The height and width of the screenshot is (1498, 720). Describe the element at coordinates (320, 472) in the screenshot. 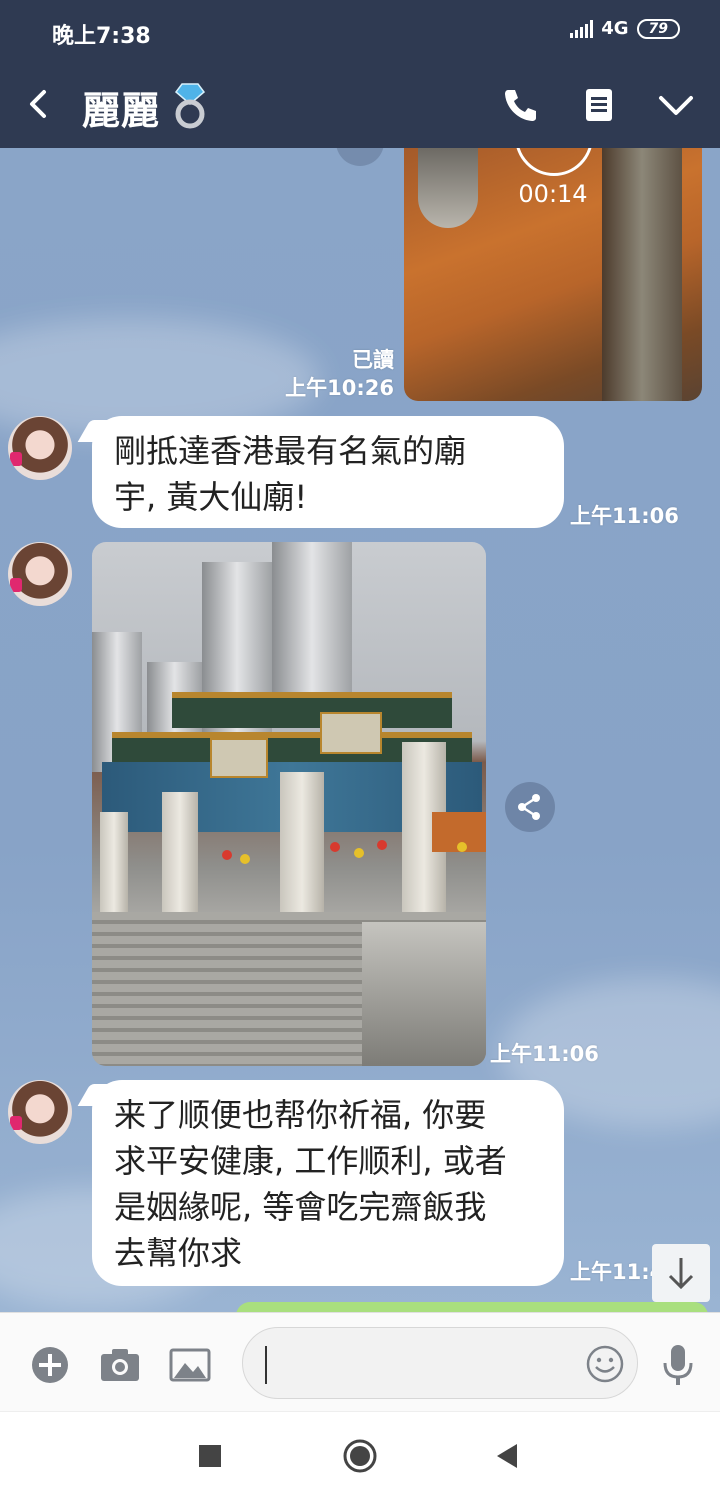

I see `message-bubble: 剛抵達香港最有名氣的廟 宇, 黃大仙廟!` at that location.